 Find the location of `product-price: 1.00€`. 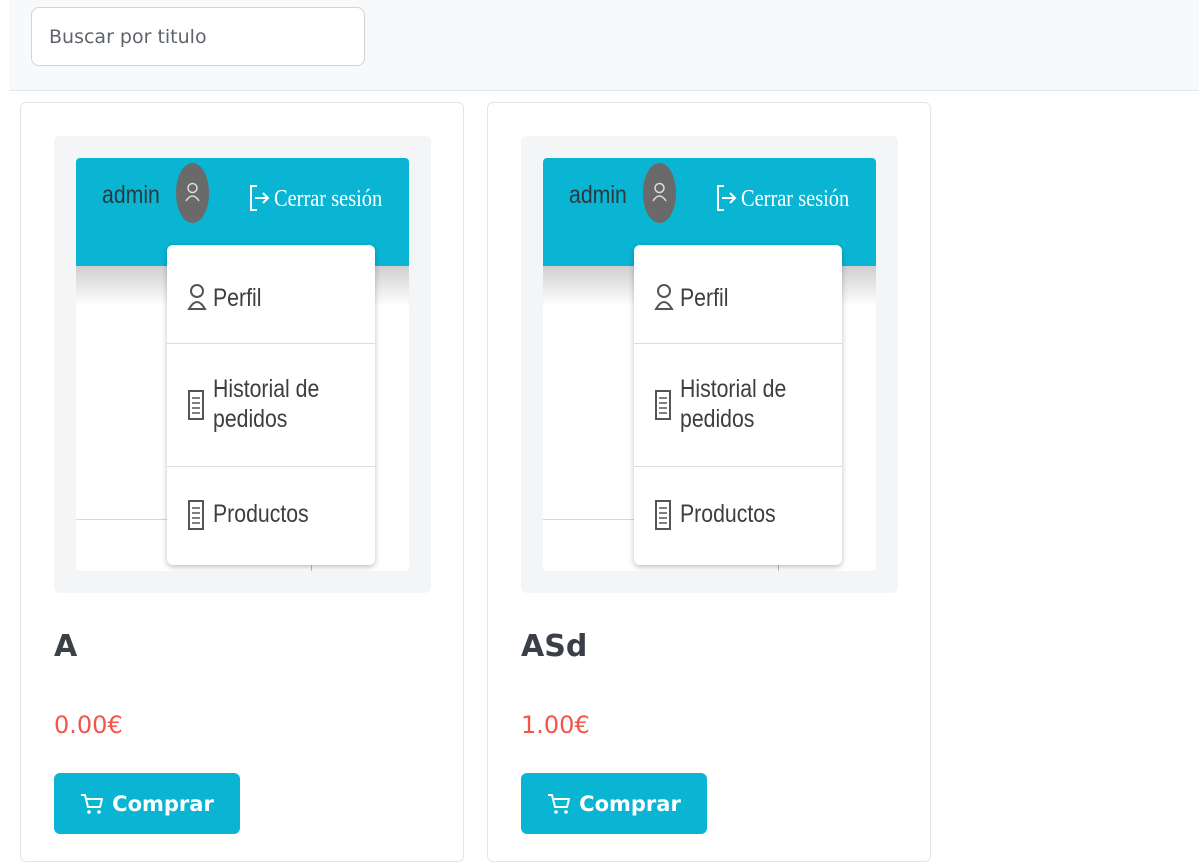

product-price: 1.00€ is located at coordinates (555, 725).